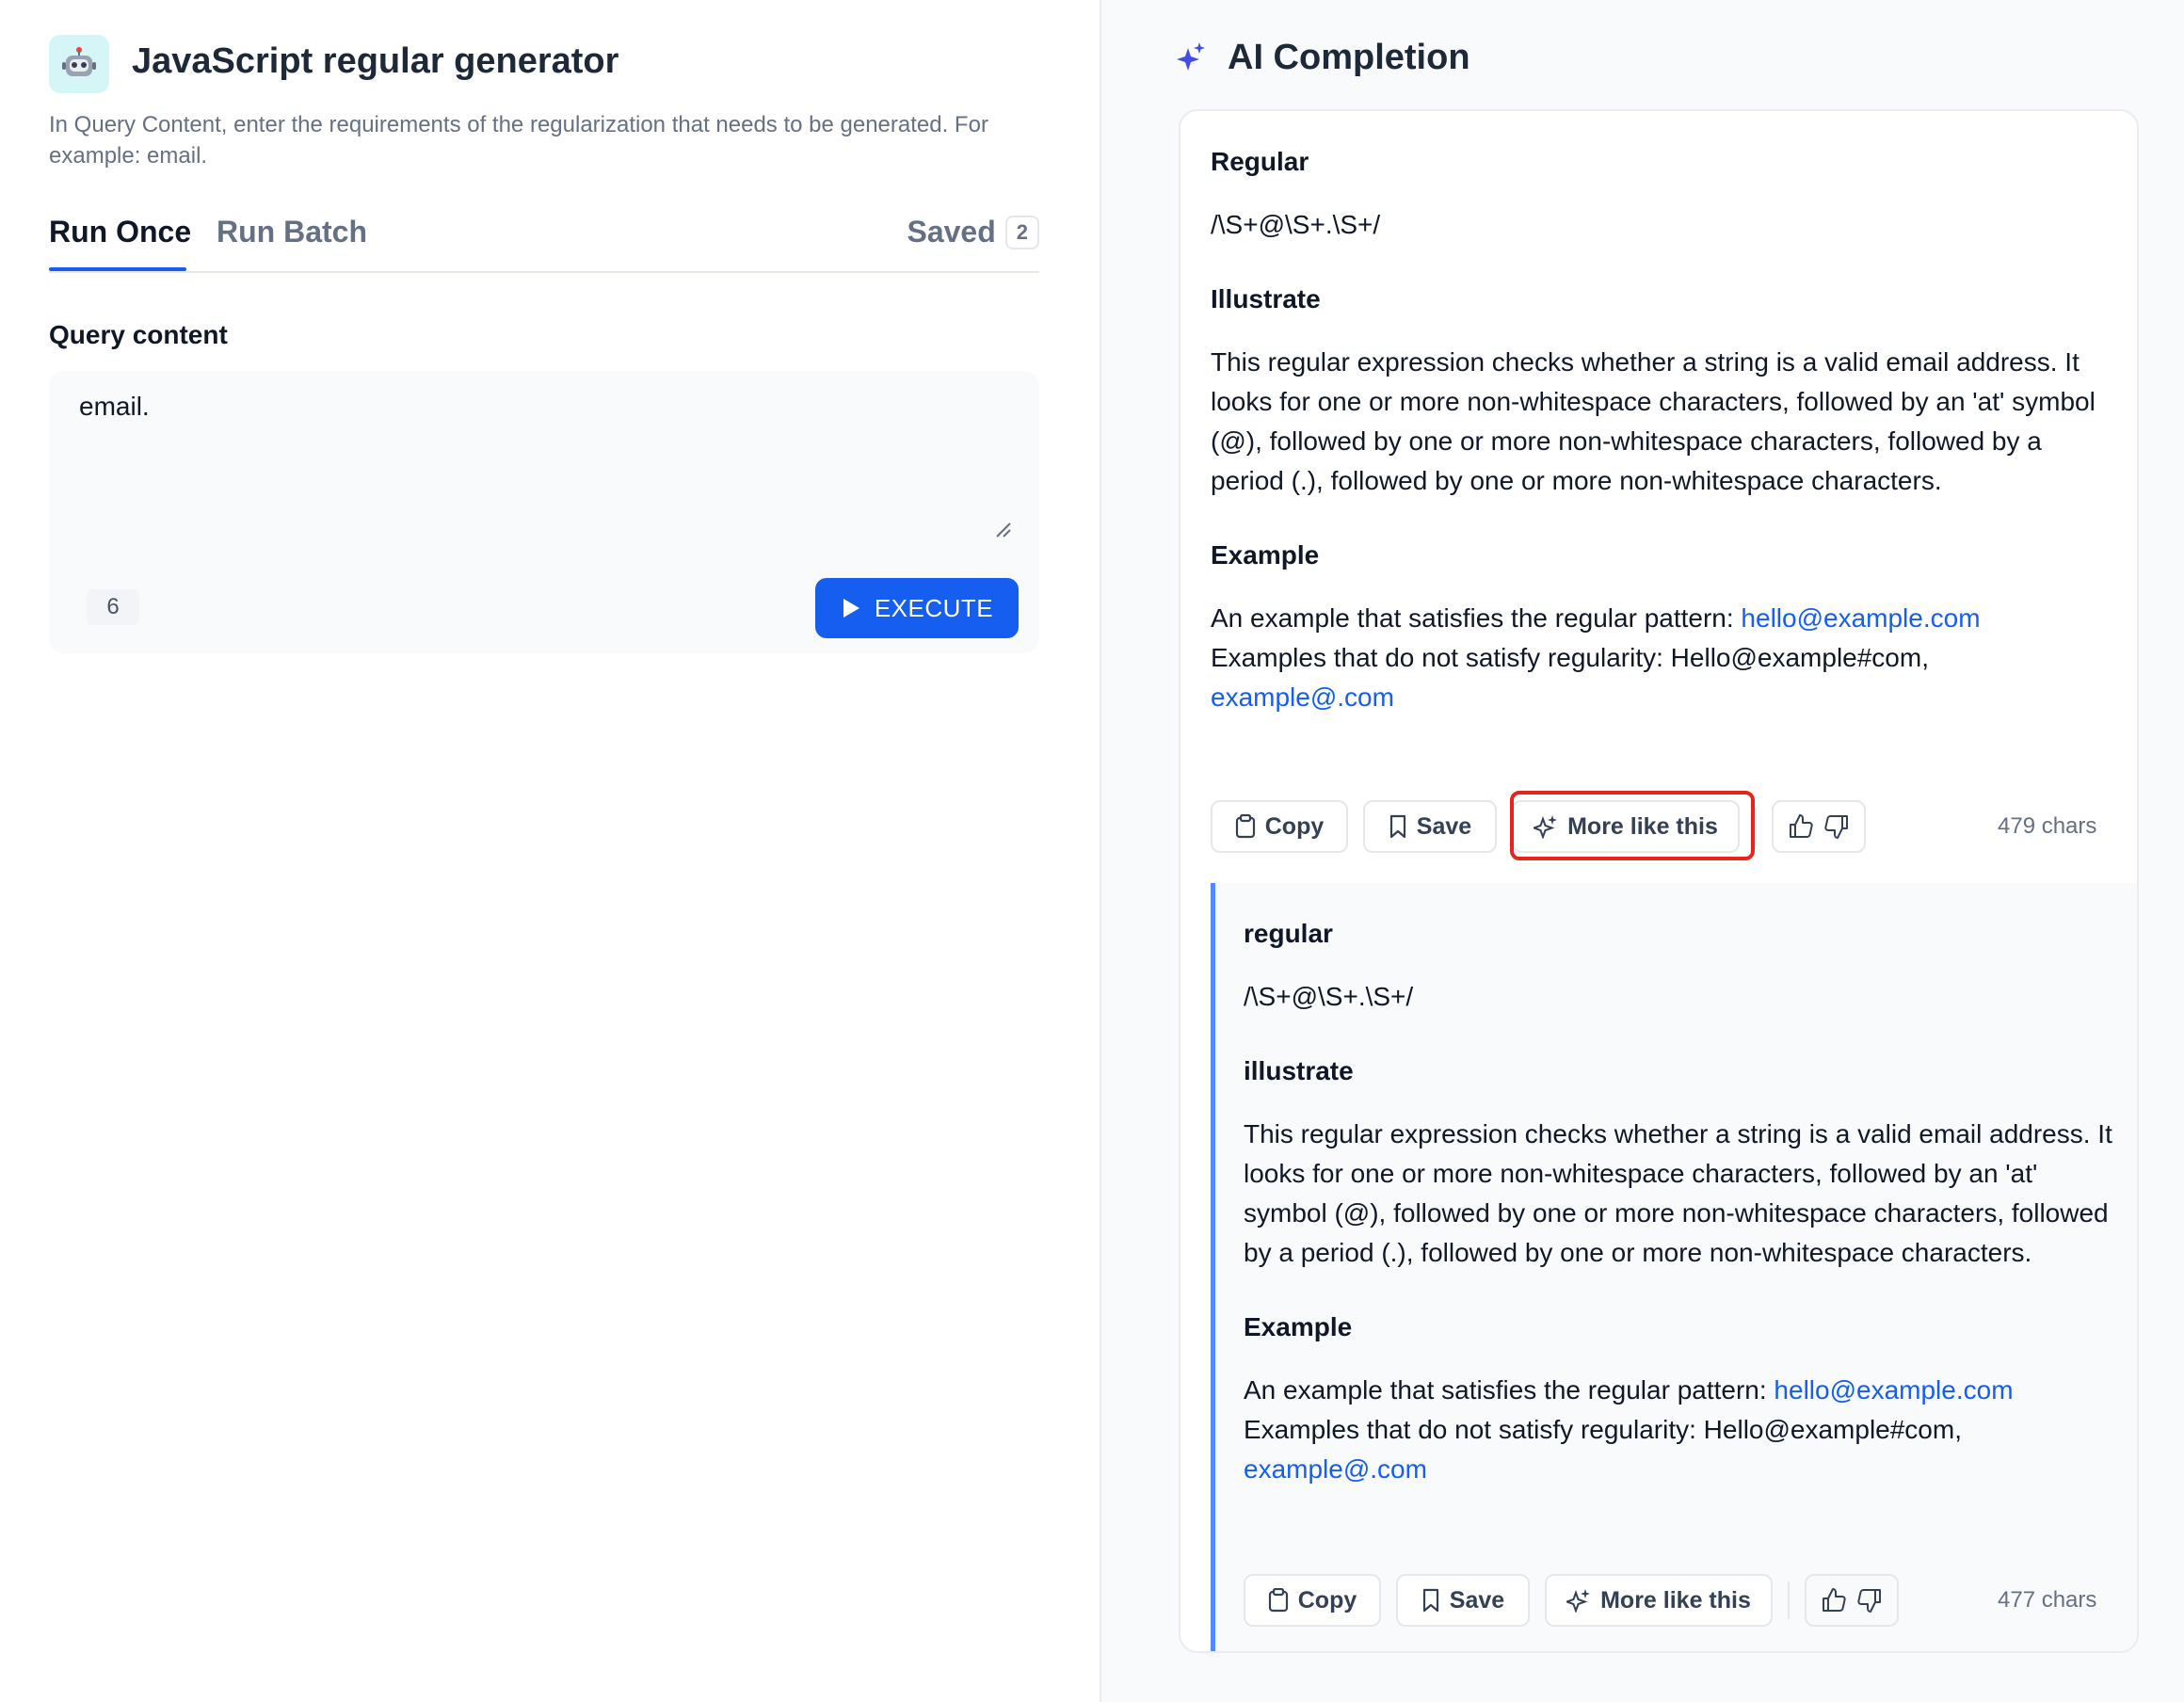  What do you see at coordinates (1288, 933) in the screenshot?
I see `regular-heading: regular` at bounding box center [1288, 933].